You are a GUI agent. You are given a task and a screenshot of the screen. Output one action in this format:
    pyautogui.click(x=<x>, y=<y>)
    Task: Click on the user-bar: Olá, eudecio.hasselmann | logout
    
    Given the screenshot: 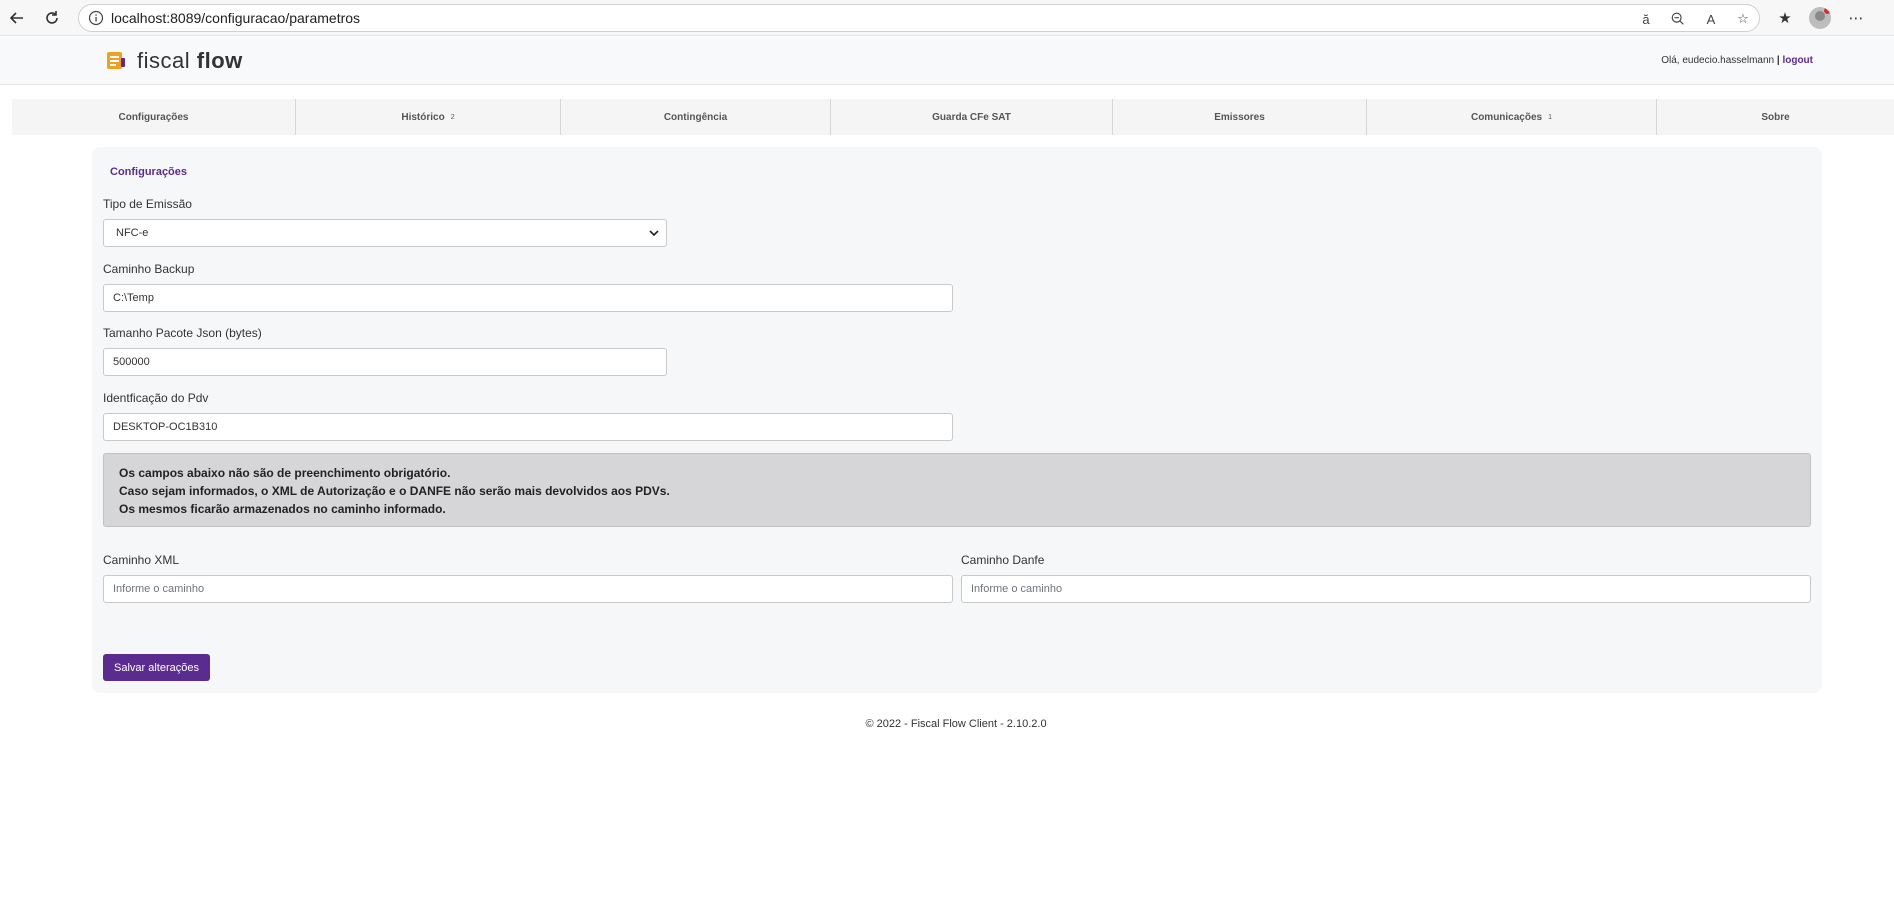 What is the action you would take?
    pyautogui.click(x=1737, y=60)
    